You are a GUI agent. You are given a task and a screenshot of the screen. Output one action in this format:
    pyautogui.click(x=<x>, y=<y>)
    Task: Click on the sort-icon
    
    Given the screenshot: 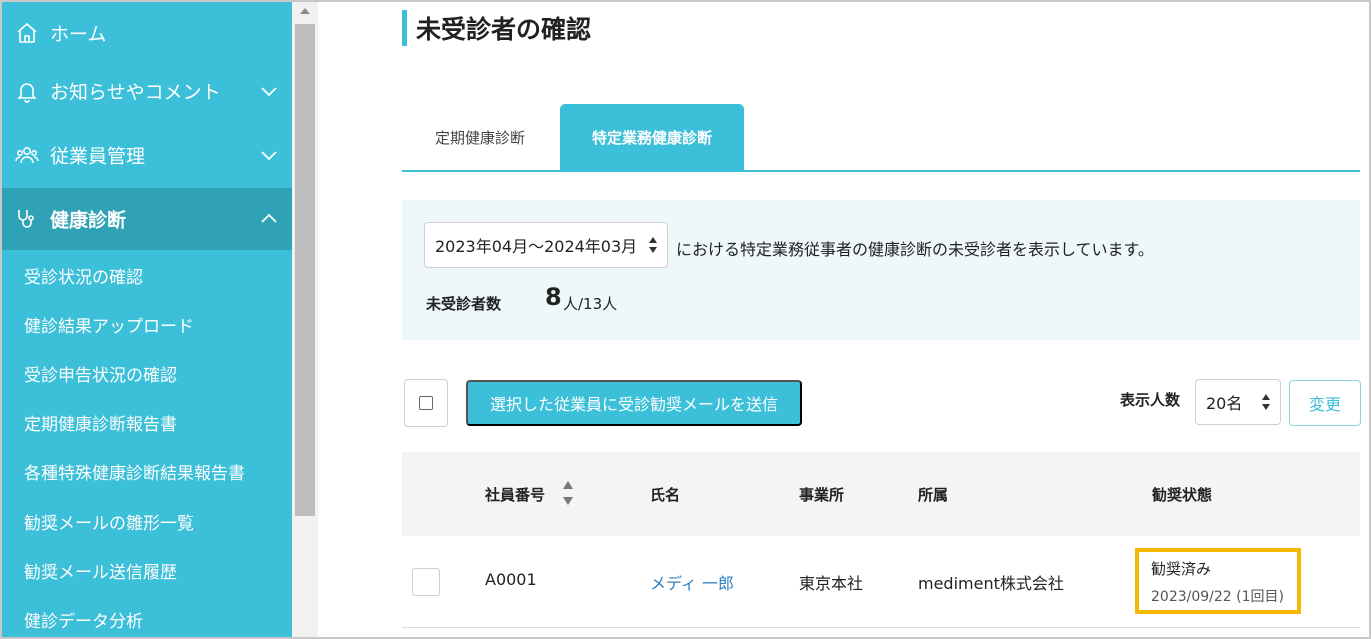 What is the action you would take?
    pyautogui.click(x=568, y=493)
    